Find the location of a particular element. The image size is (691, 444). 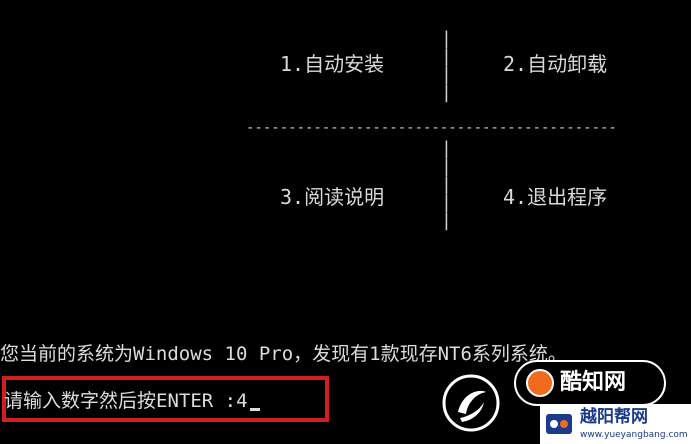

input-prompt: 请输入数字然后按ENTER :4 is located at coordinates (132, 401).